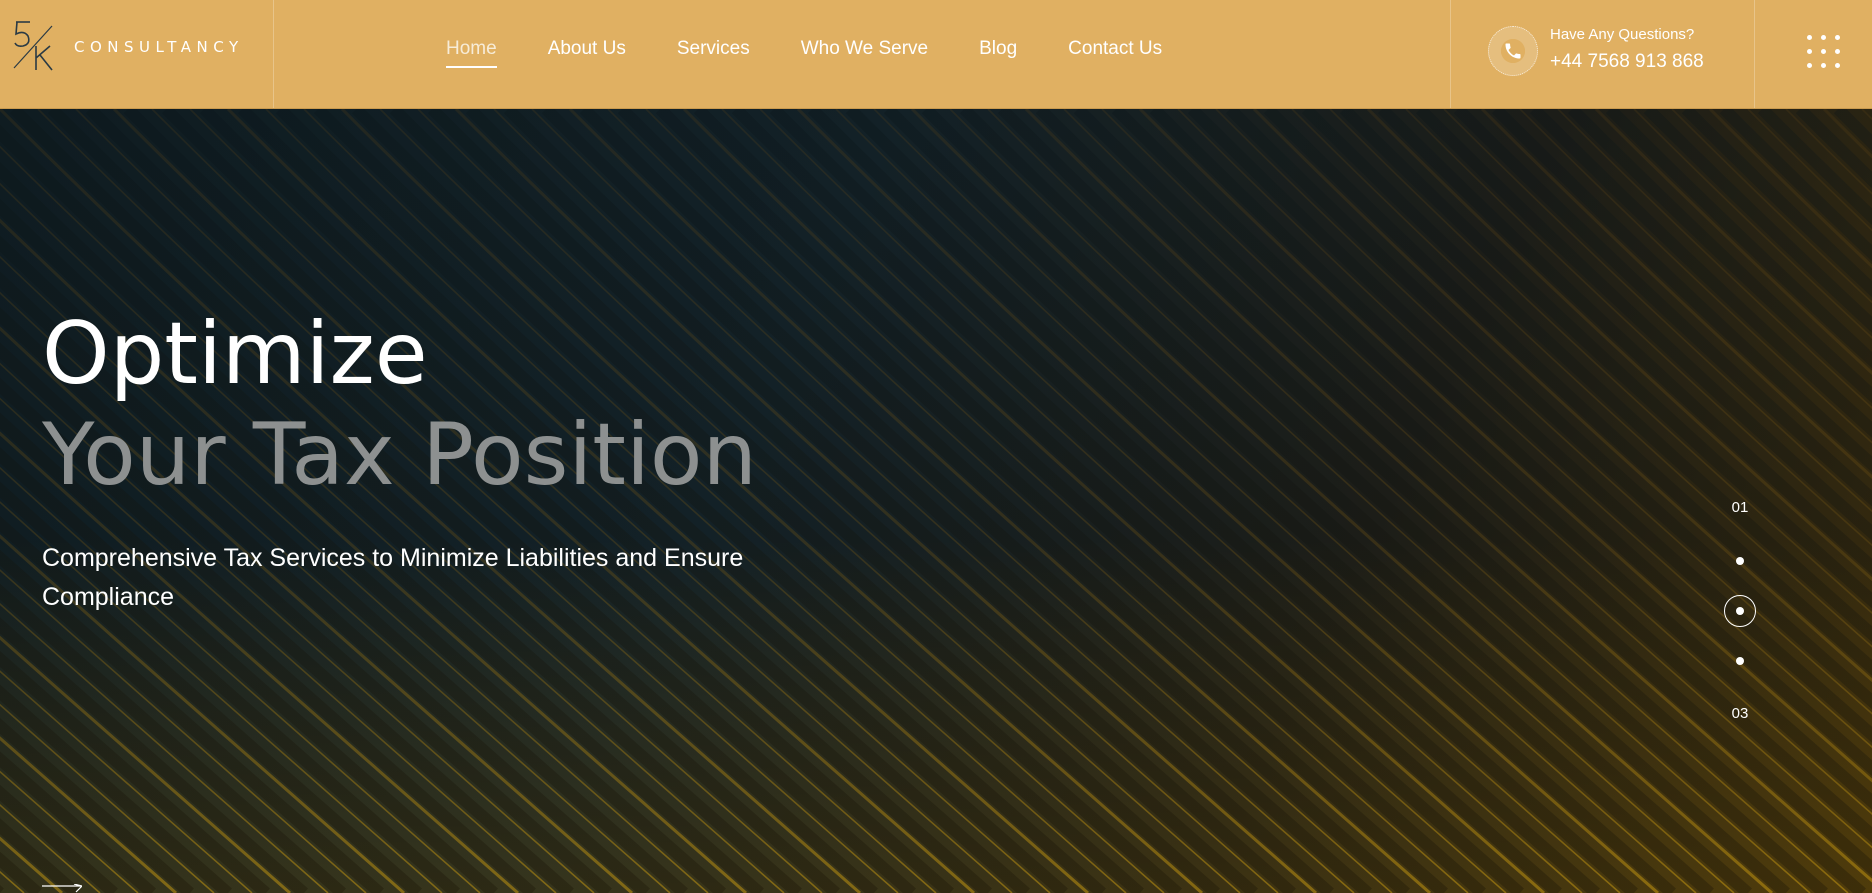 Image resolution: width=1872 pixels, height=893 pixels. I want to click on nav-item-about-us: About Us, so click(587, 49).